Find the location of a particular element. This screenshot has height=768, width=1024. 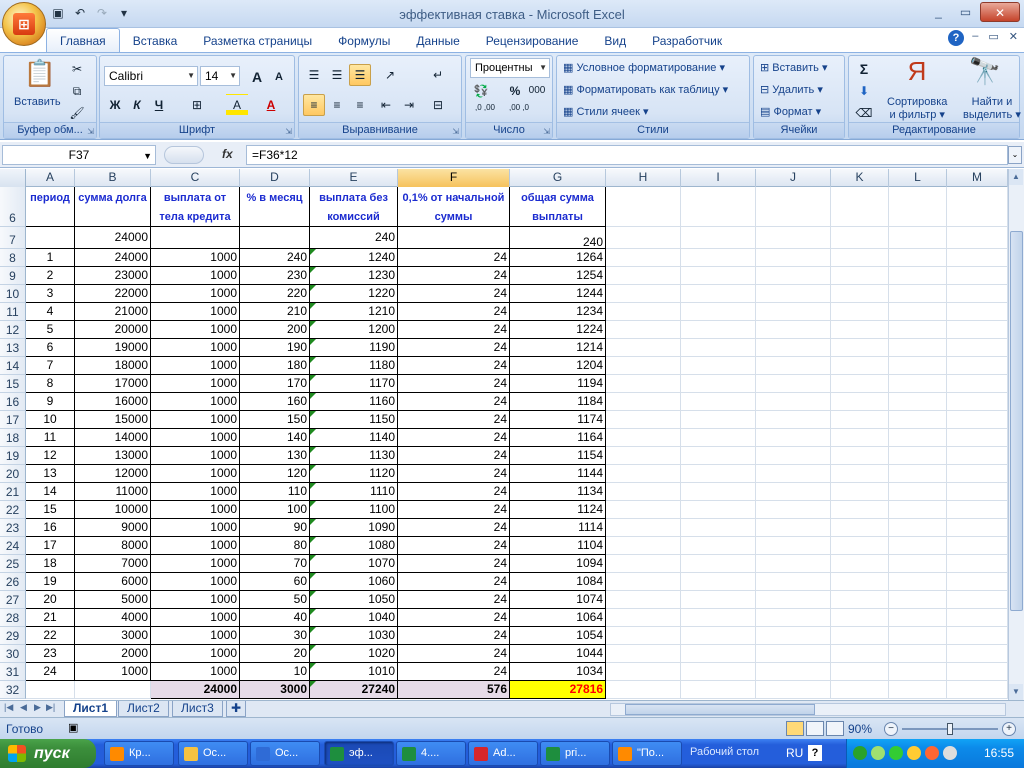

cell-g: 1154 is located at coordinates (558, 456).